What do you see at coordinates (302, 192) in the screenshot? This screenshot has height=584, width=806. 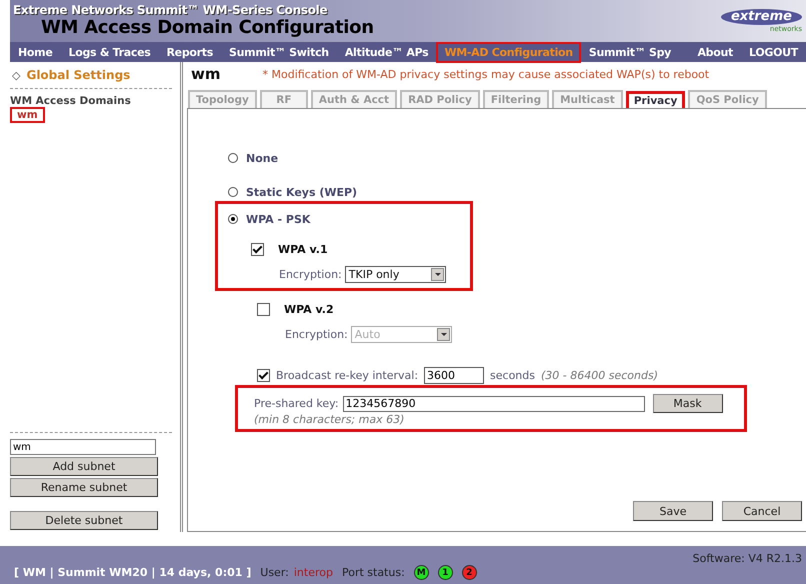 I see `option-label: Static Keys (WEP)` at bounding box center [302, 192].